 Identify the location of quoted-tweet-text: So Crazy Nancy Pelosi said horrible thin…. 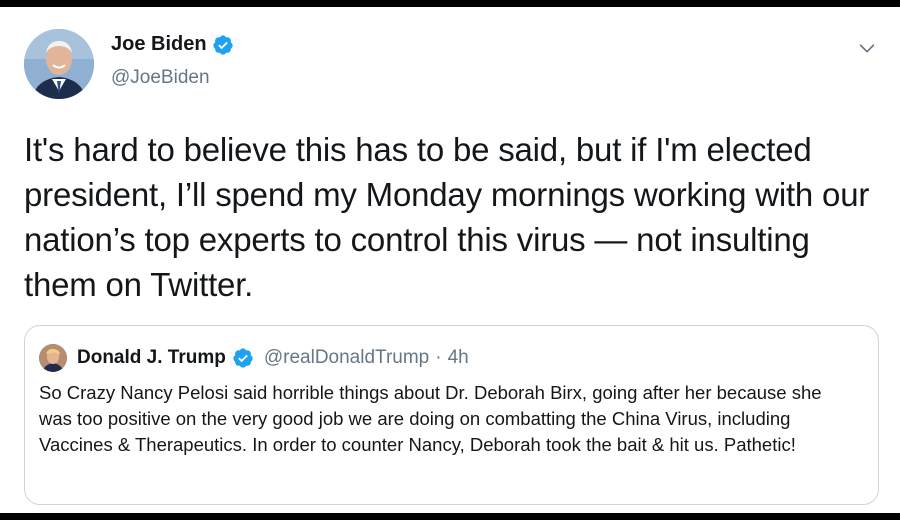
(430, 418).